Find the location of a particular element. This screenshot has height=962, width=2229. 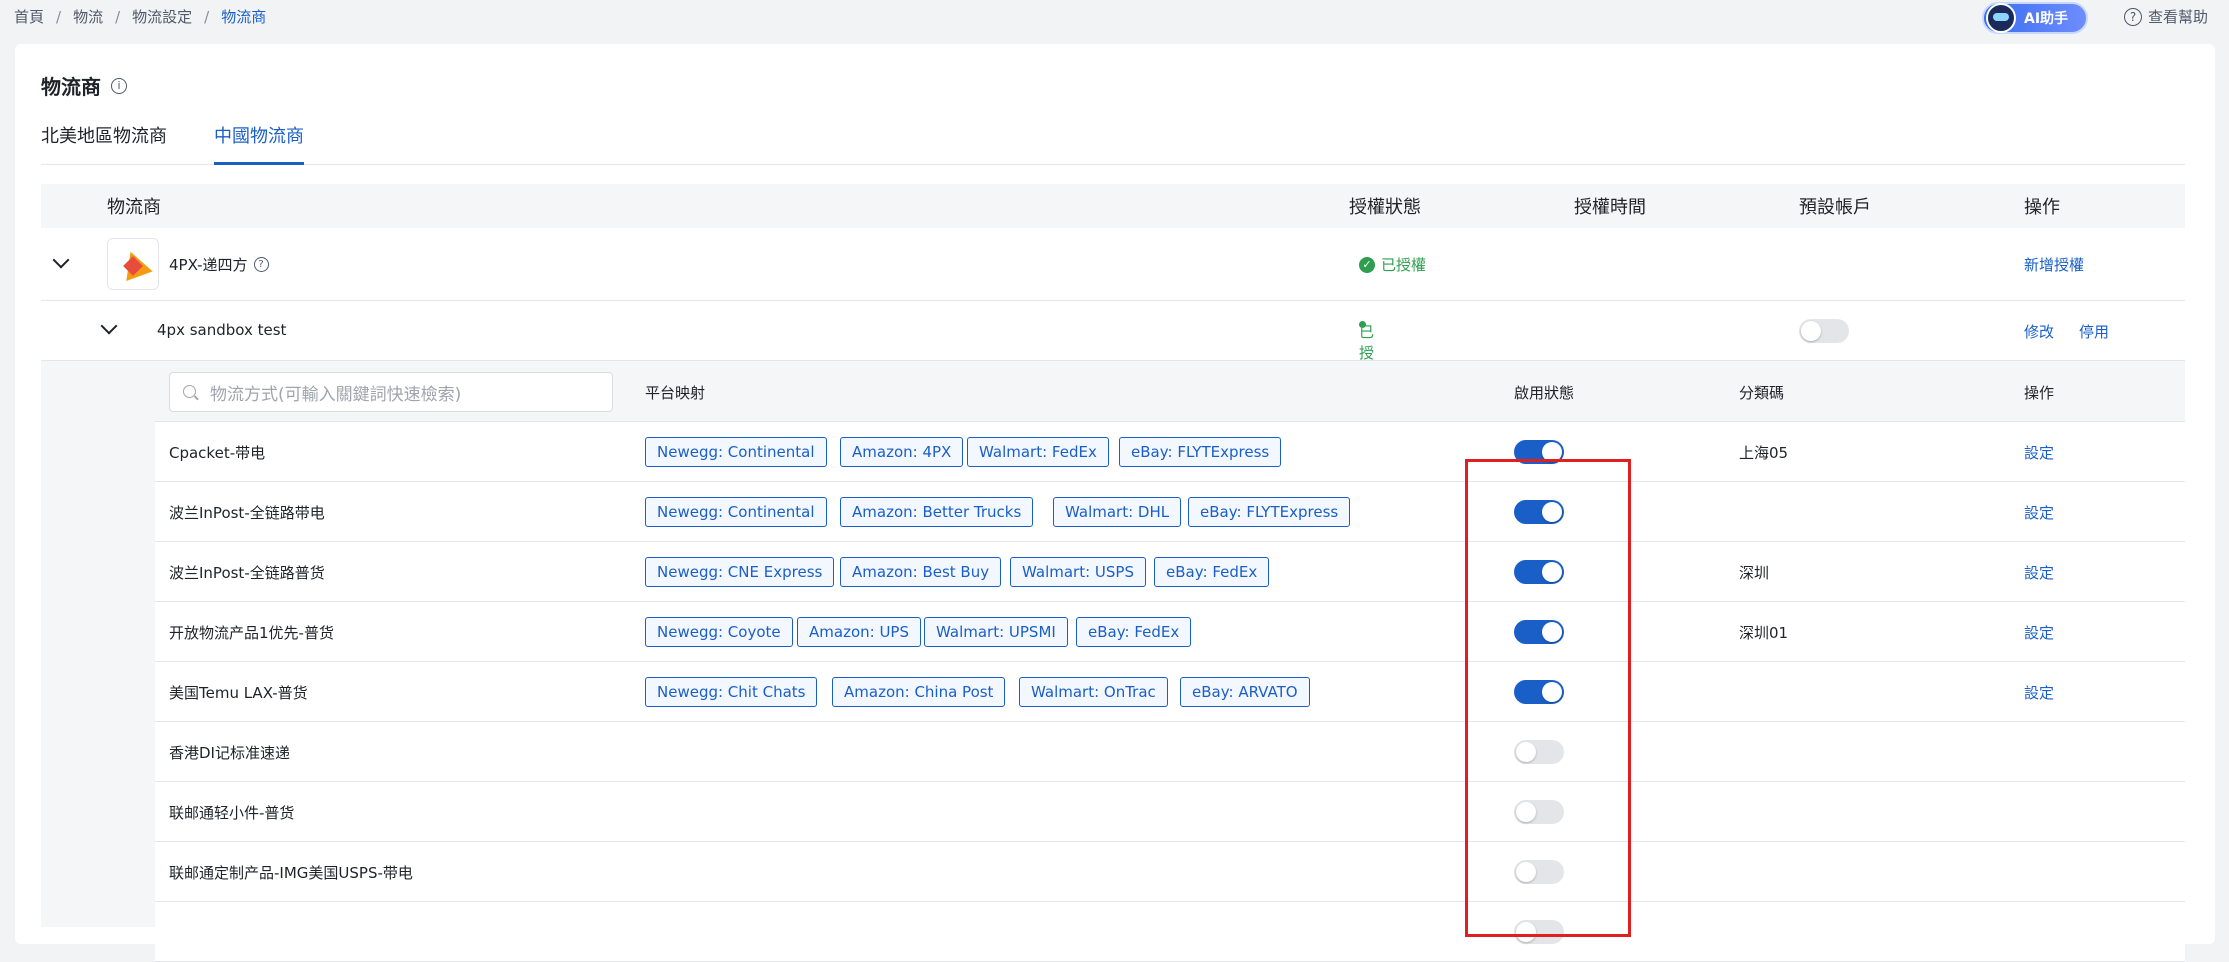

method-name: 联邮通轻小件-普货 is located at coordinates (232, 813).